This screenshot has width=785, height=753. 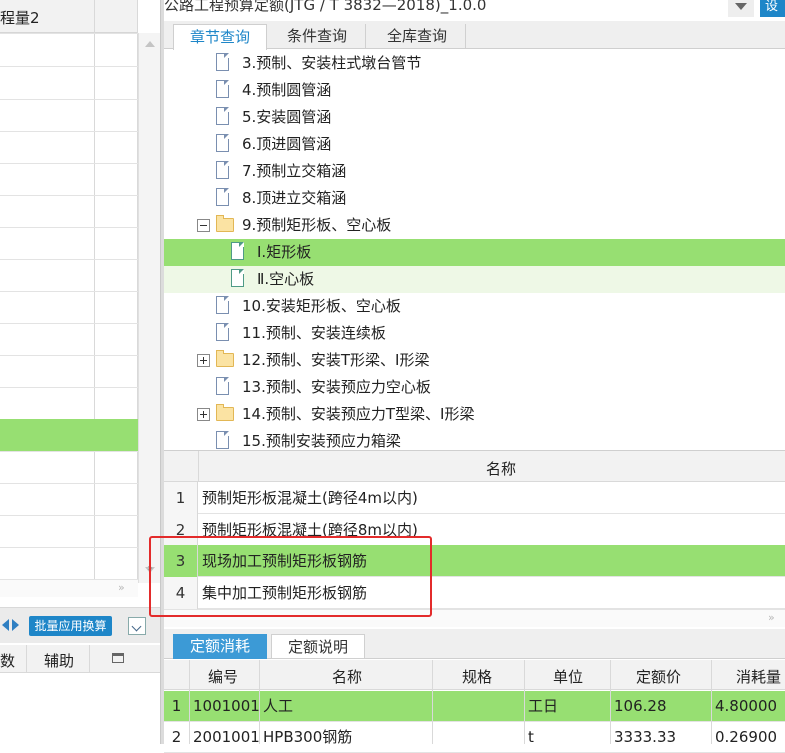 I want to click on tab-condition-query: 条件查询, so click(x=317, y=36).